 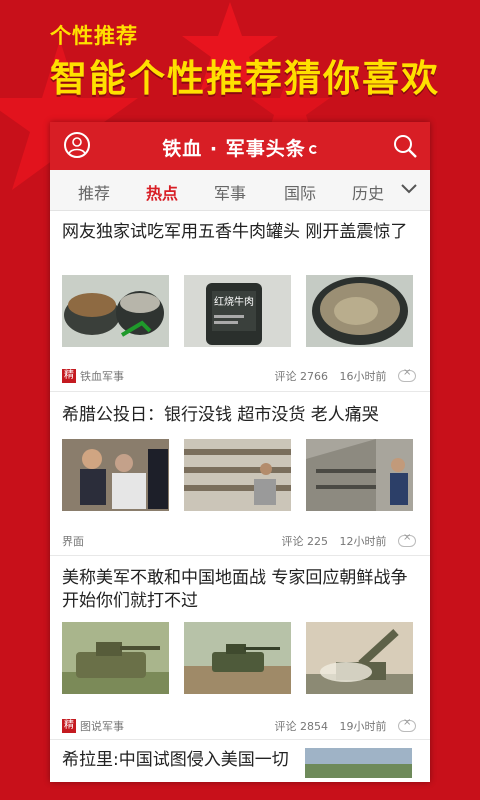 What do you see at coordinates (94, 36) in the screenshot?
I see `promo-tagline-small: 个性推荐` at bounding box center [94, 36].